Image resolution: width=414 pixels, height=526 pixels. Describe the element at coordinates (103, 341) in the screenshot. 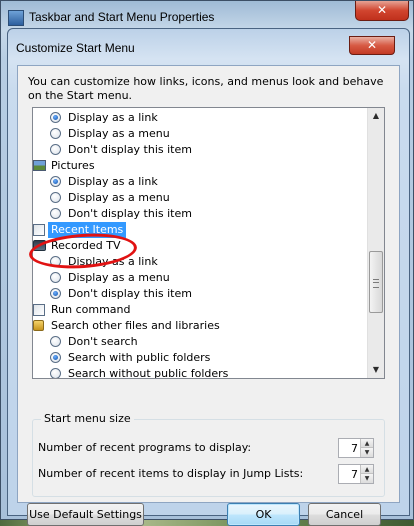

I see `option-label: Don't search` at that location.